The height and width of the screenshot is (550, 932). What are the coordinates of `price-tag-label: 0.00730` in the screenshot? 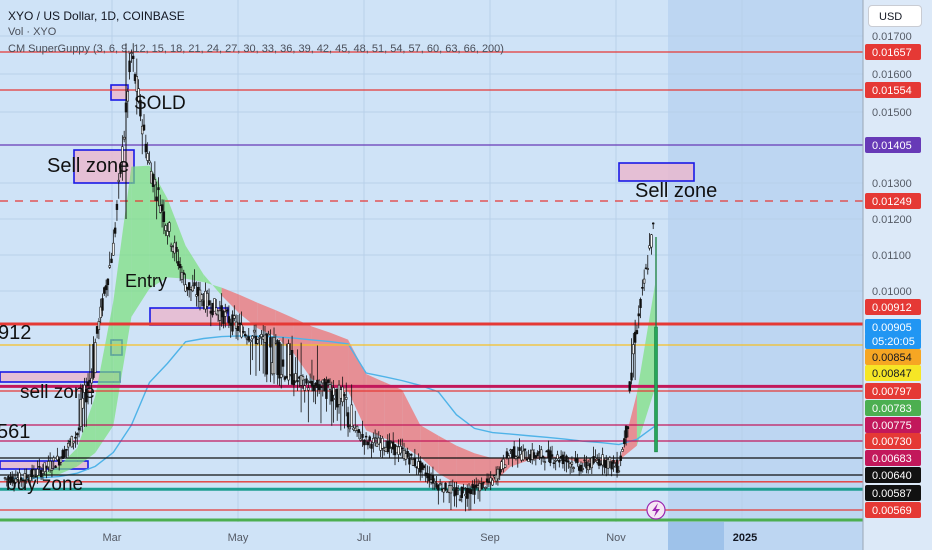 It's located at (892, 442).